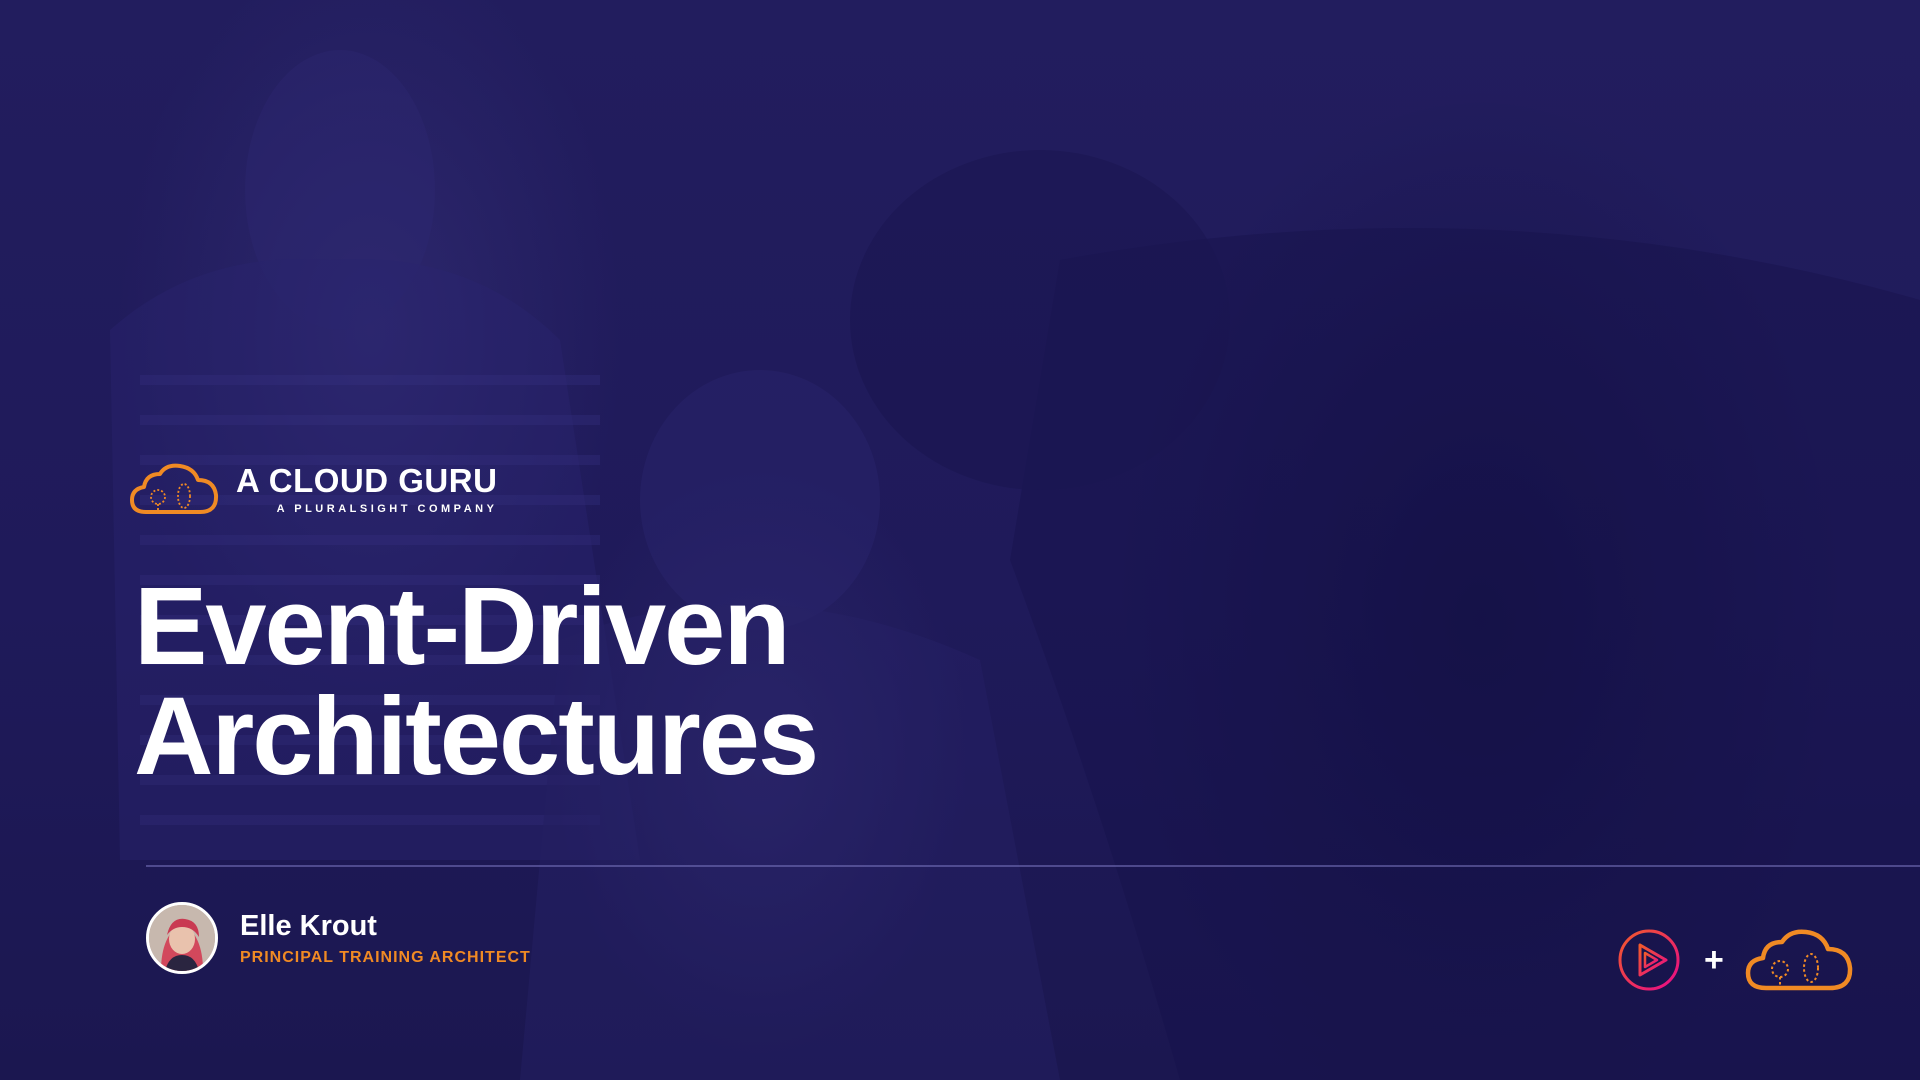 This screenshot has width=1920, height=1080. Describe the element at coordinates (308, 926) in the screenshot. I see `presenter-name: Elle Krout` at that location.